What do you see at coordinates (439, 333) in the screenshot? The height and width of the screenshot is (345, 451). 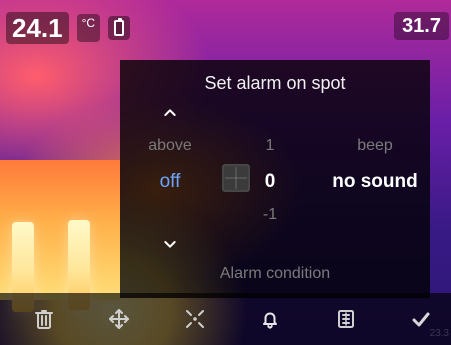 I see `faint-temperature-readout: 23.3` at bounding box center [439, 333].